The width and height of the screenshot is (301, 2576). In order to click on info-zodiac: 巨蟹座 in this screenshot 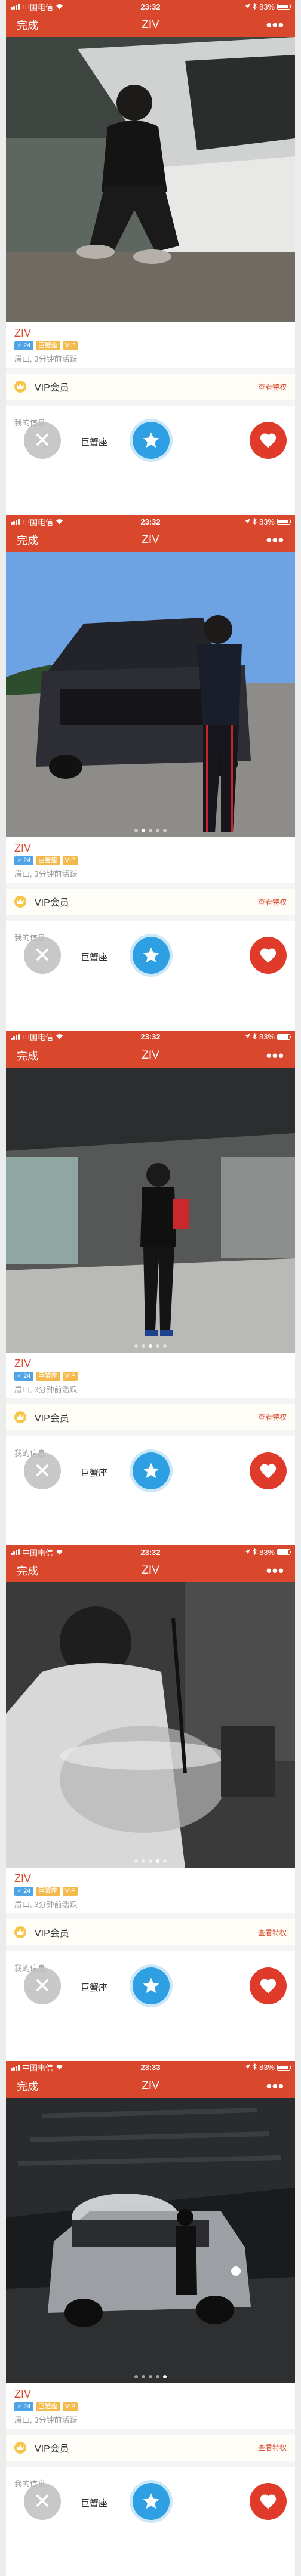, I will do `click(94, 958)`.